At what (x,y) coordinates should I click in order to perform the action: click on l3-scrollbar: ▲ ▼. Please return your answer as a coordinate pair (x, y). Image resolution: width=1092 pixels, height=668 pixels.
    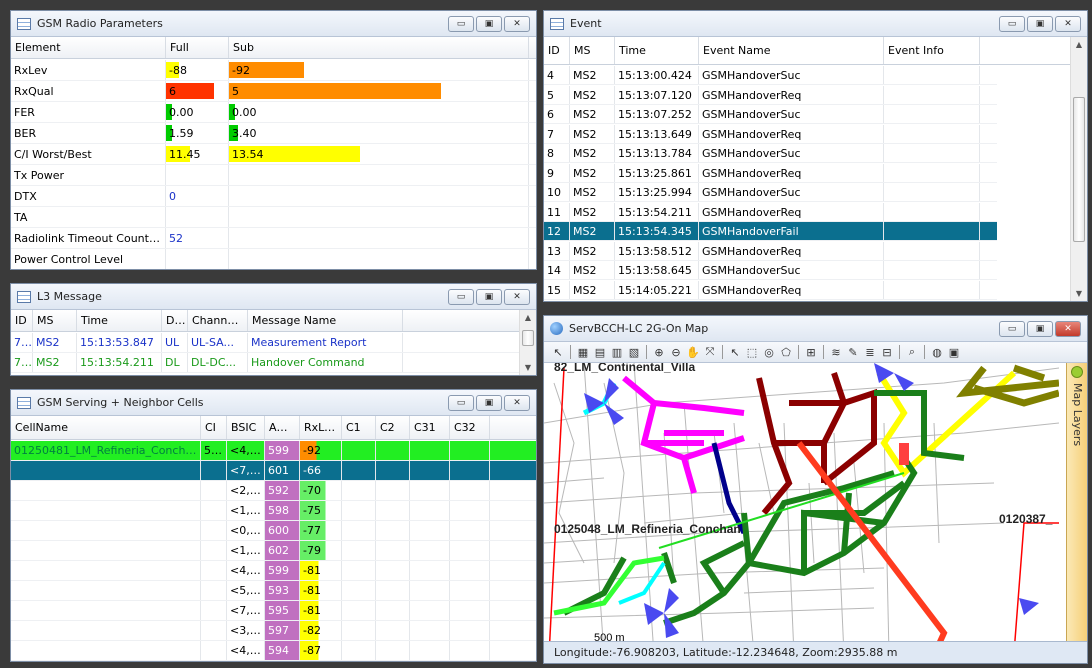
    Looking at the image, I should click on (527, 342).